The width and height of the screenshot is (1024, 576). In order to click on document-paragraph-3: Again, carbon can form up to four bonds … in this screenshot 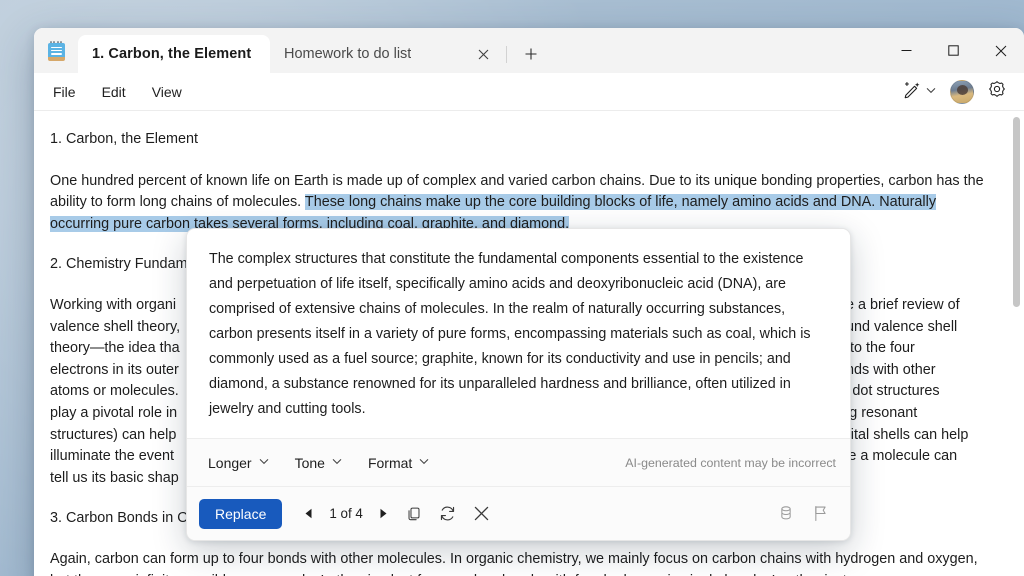, I will do `click(514, 563)`.